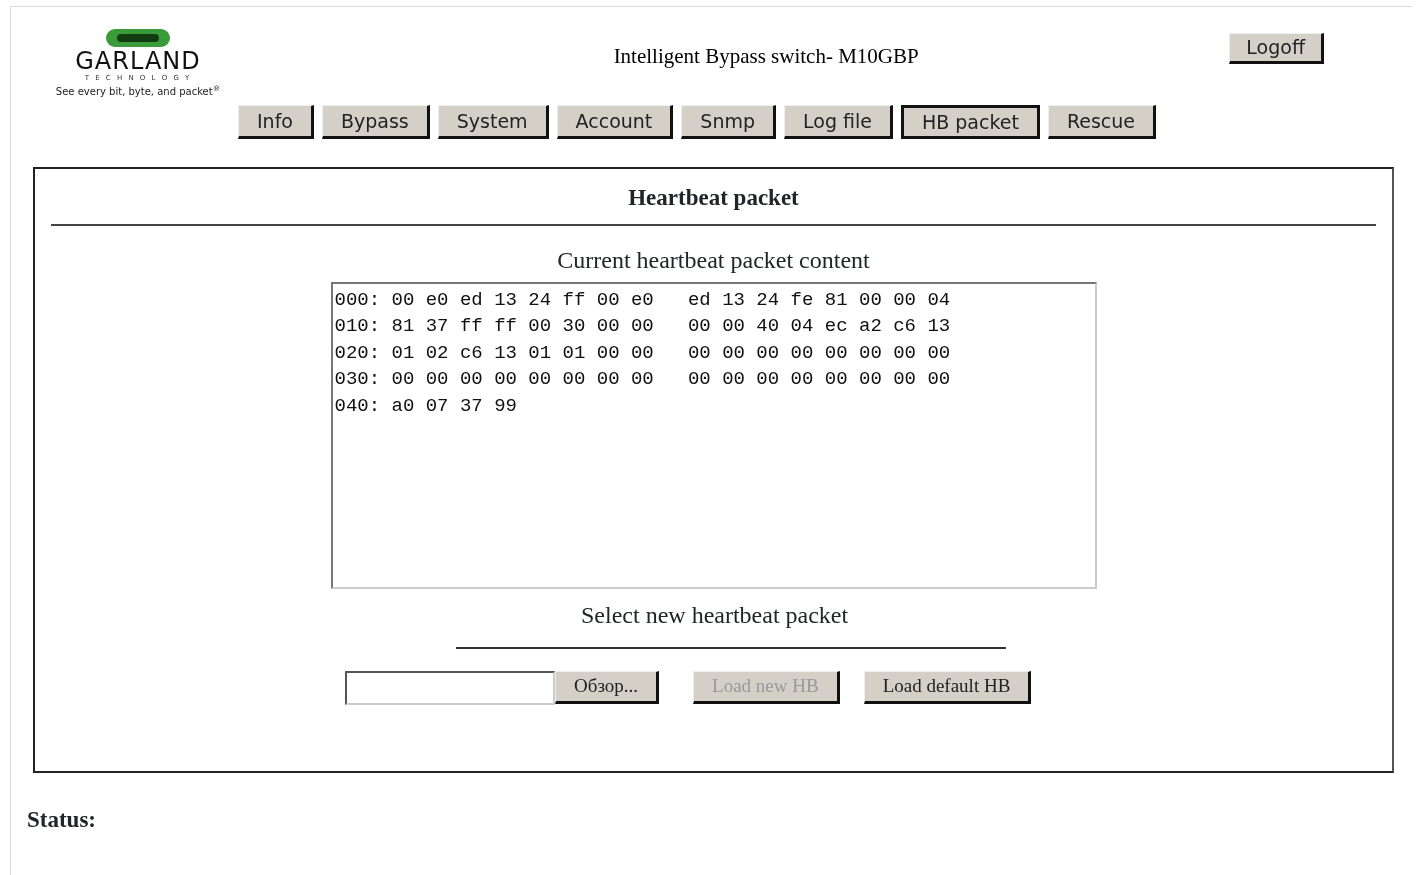 The image size is (1418, 875). I want to click on nav-tab: System, so click(493, 122).